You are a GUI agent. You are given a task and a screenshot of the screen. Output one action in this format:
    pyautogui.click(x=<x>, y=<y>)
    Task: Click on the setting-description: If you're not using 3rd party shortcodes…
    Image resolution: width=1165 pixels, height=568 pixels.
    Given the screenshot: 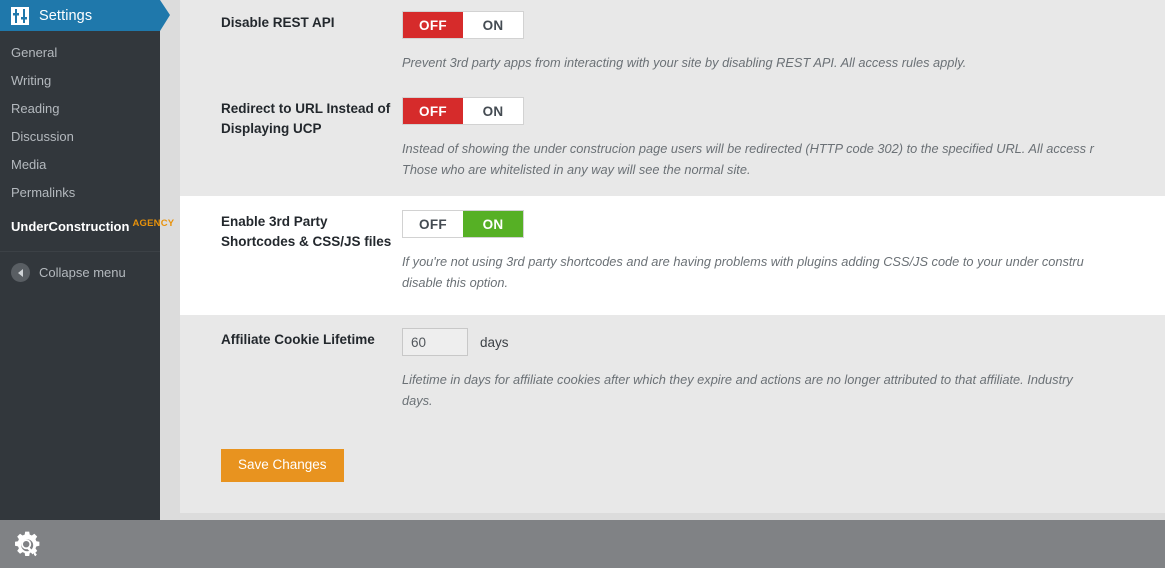 What is the action you would take?
    pyautogui.click(x=783, y=272)
    